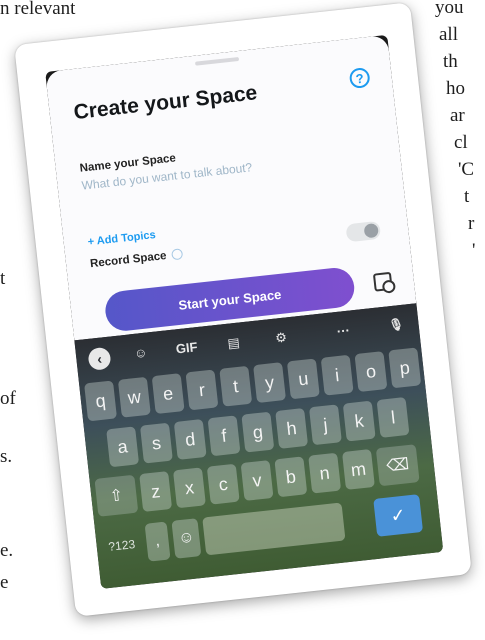 The height and width of the screenshot is (640, 485). What do you see at coordinates (455, 88) in the screenshot?
I see `background-text-right-4: ho` at bounding box center [455, 88].